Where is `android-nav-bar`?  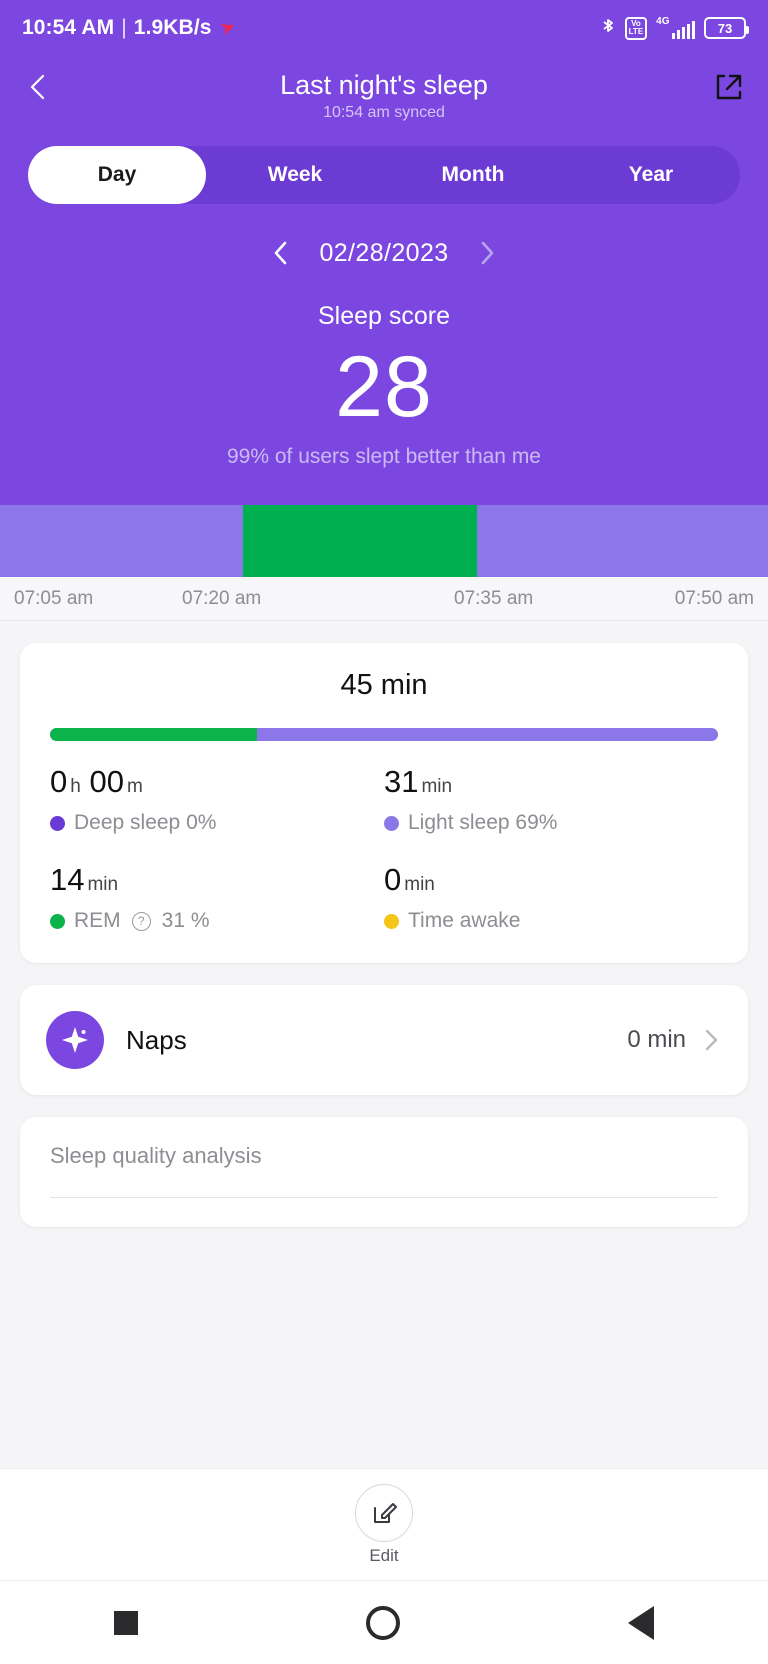
android-nav-bar is located at coordinates (384, 1622).